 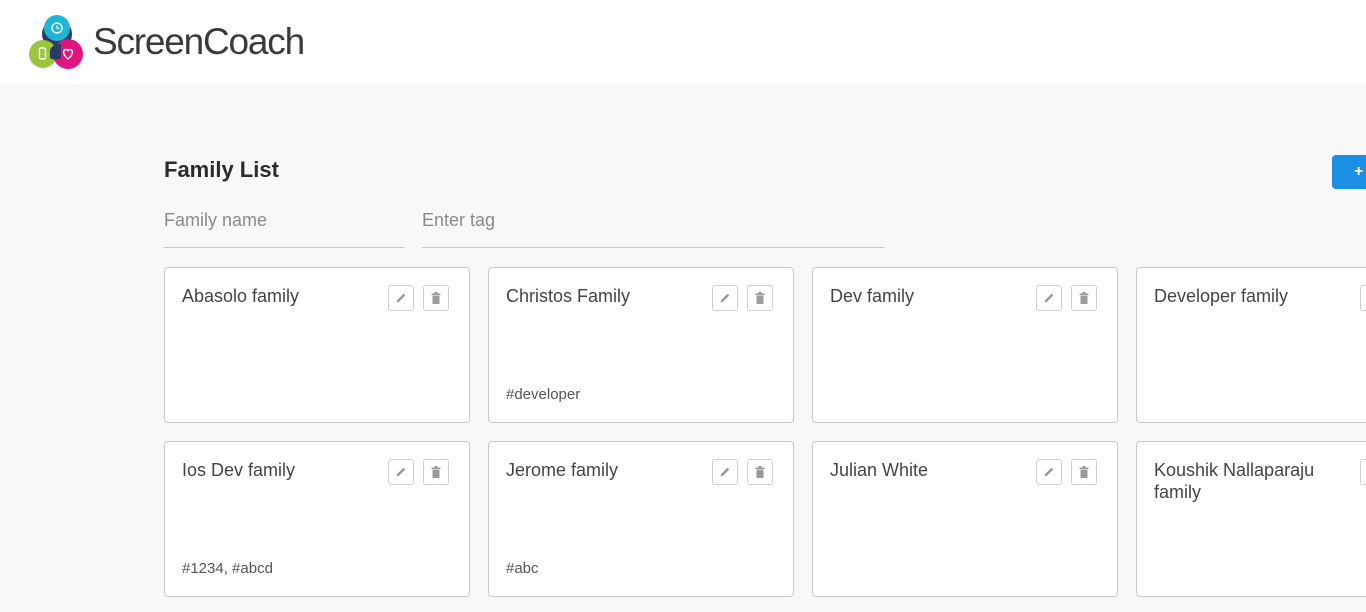 I want to click on family-name: Developer family, so click(x=1221, y=296).